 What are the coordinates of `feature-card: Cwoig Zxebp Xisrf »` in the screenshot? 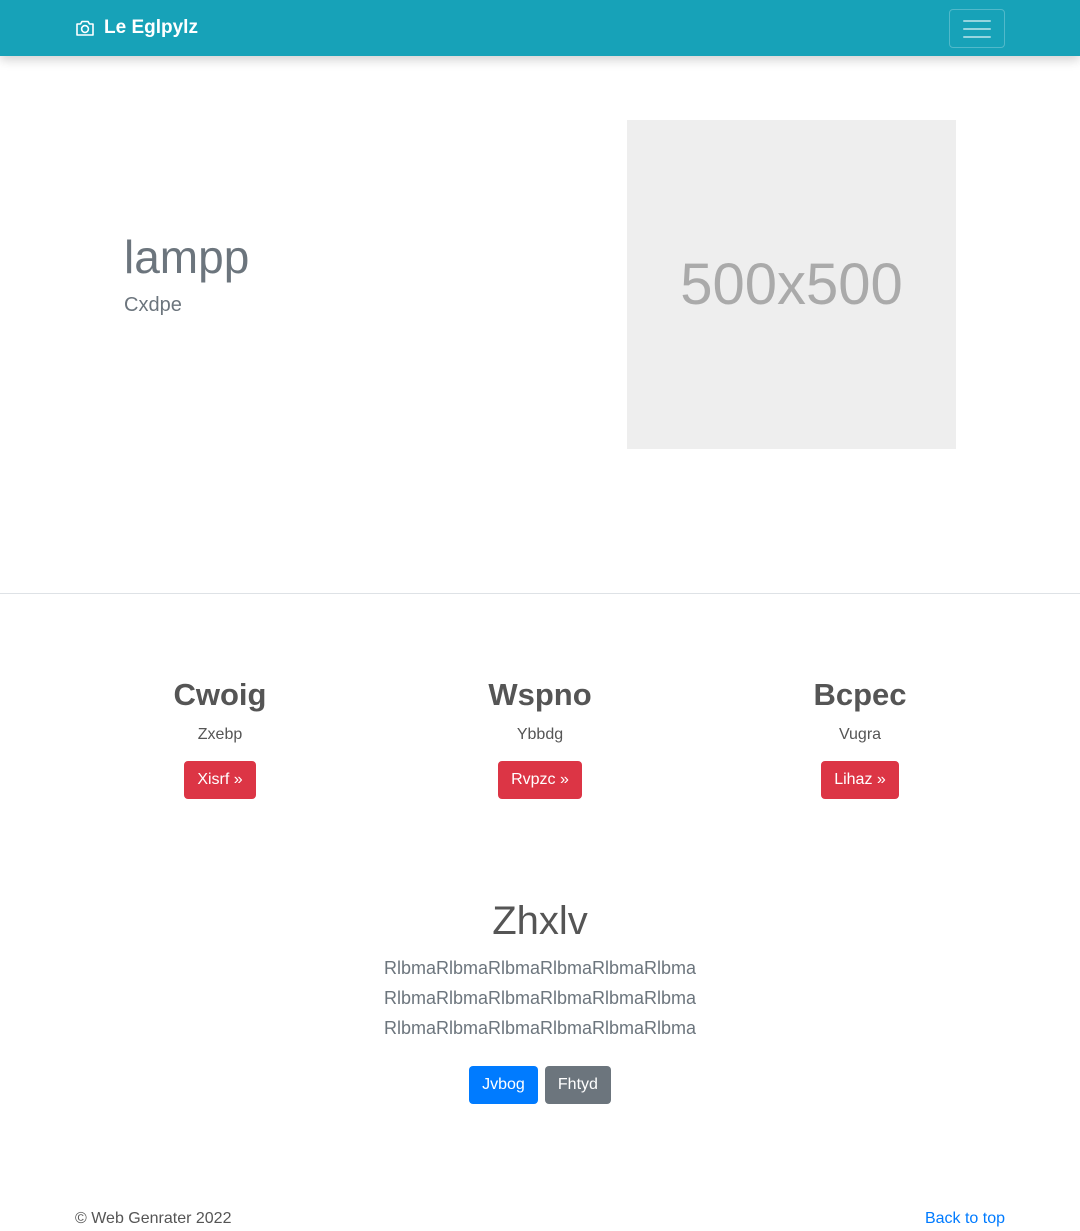 It's located at (220, 737).